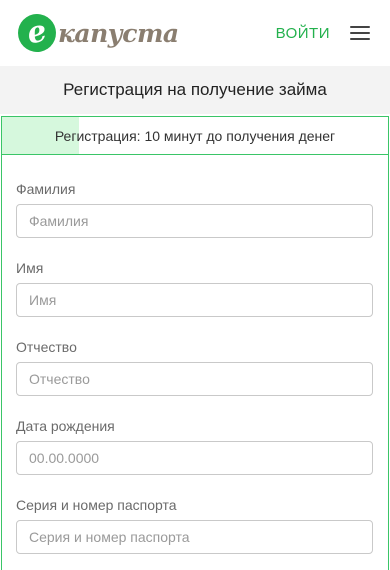 This screenshot has width=390, height=570. Describe the element at coordinates (65, 426) in the screenshot. I see `birthdate-label: Дата рождения` at that location.